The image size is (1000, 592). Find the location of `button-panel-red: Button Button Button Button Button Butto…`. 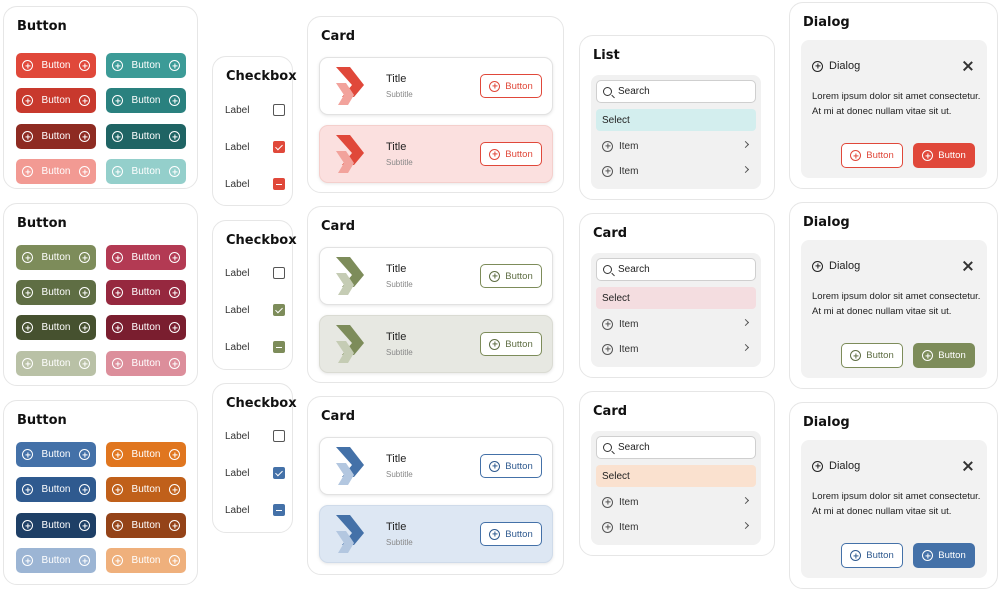

button-panel-red: Button Button Button Button Button Butto… is located at coordinates (100, 97).